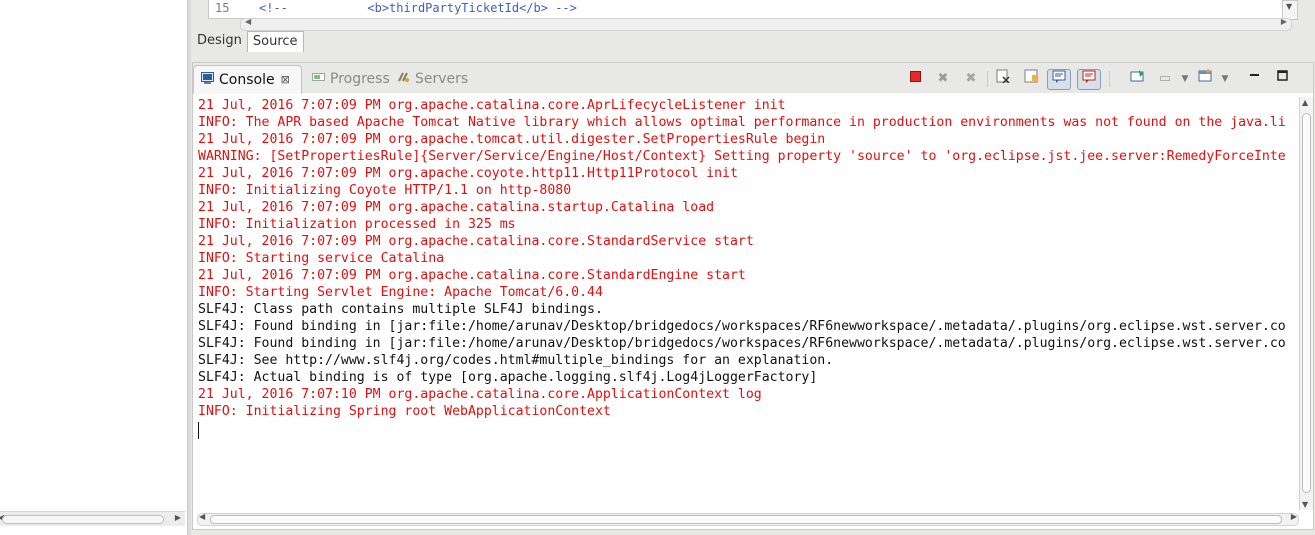 The image size is (1315, 535). I want to click on servers-icon, so click(403, 79).